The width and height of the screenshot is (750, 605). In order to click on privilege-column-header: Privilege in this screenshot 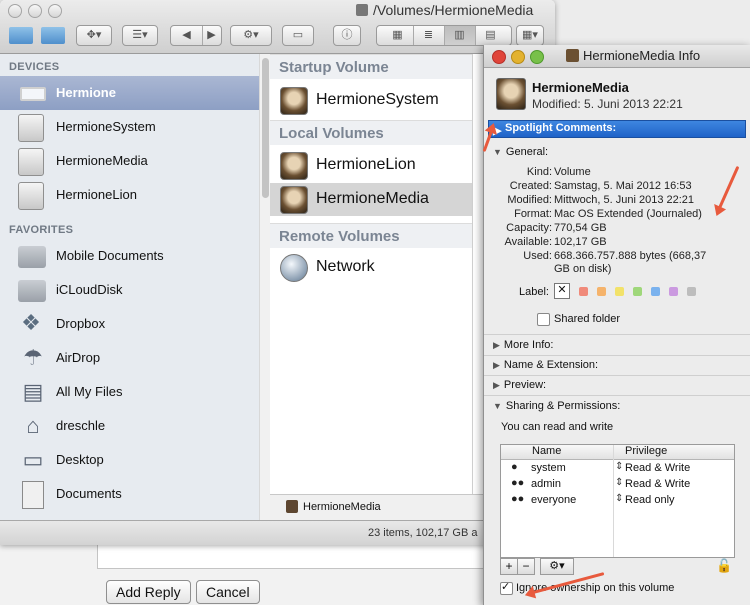, I will do `click(646, 451)`.